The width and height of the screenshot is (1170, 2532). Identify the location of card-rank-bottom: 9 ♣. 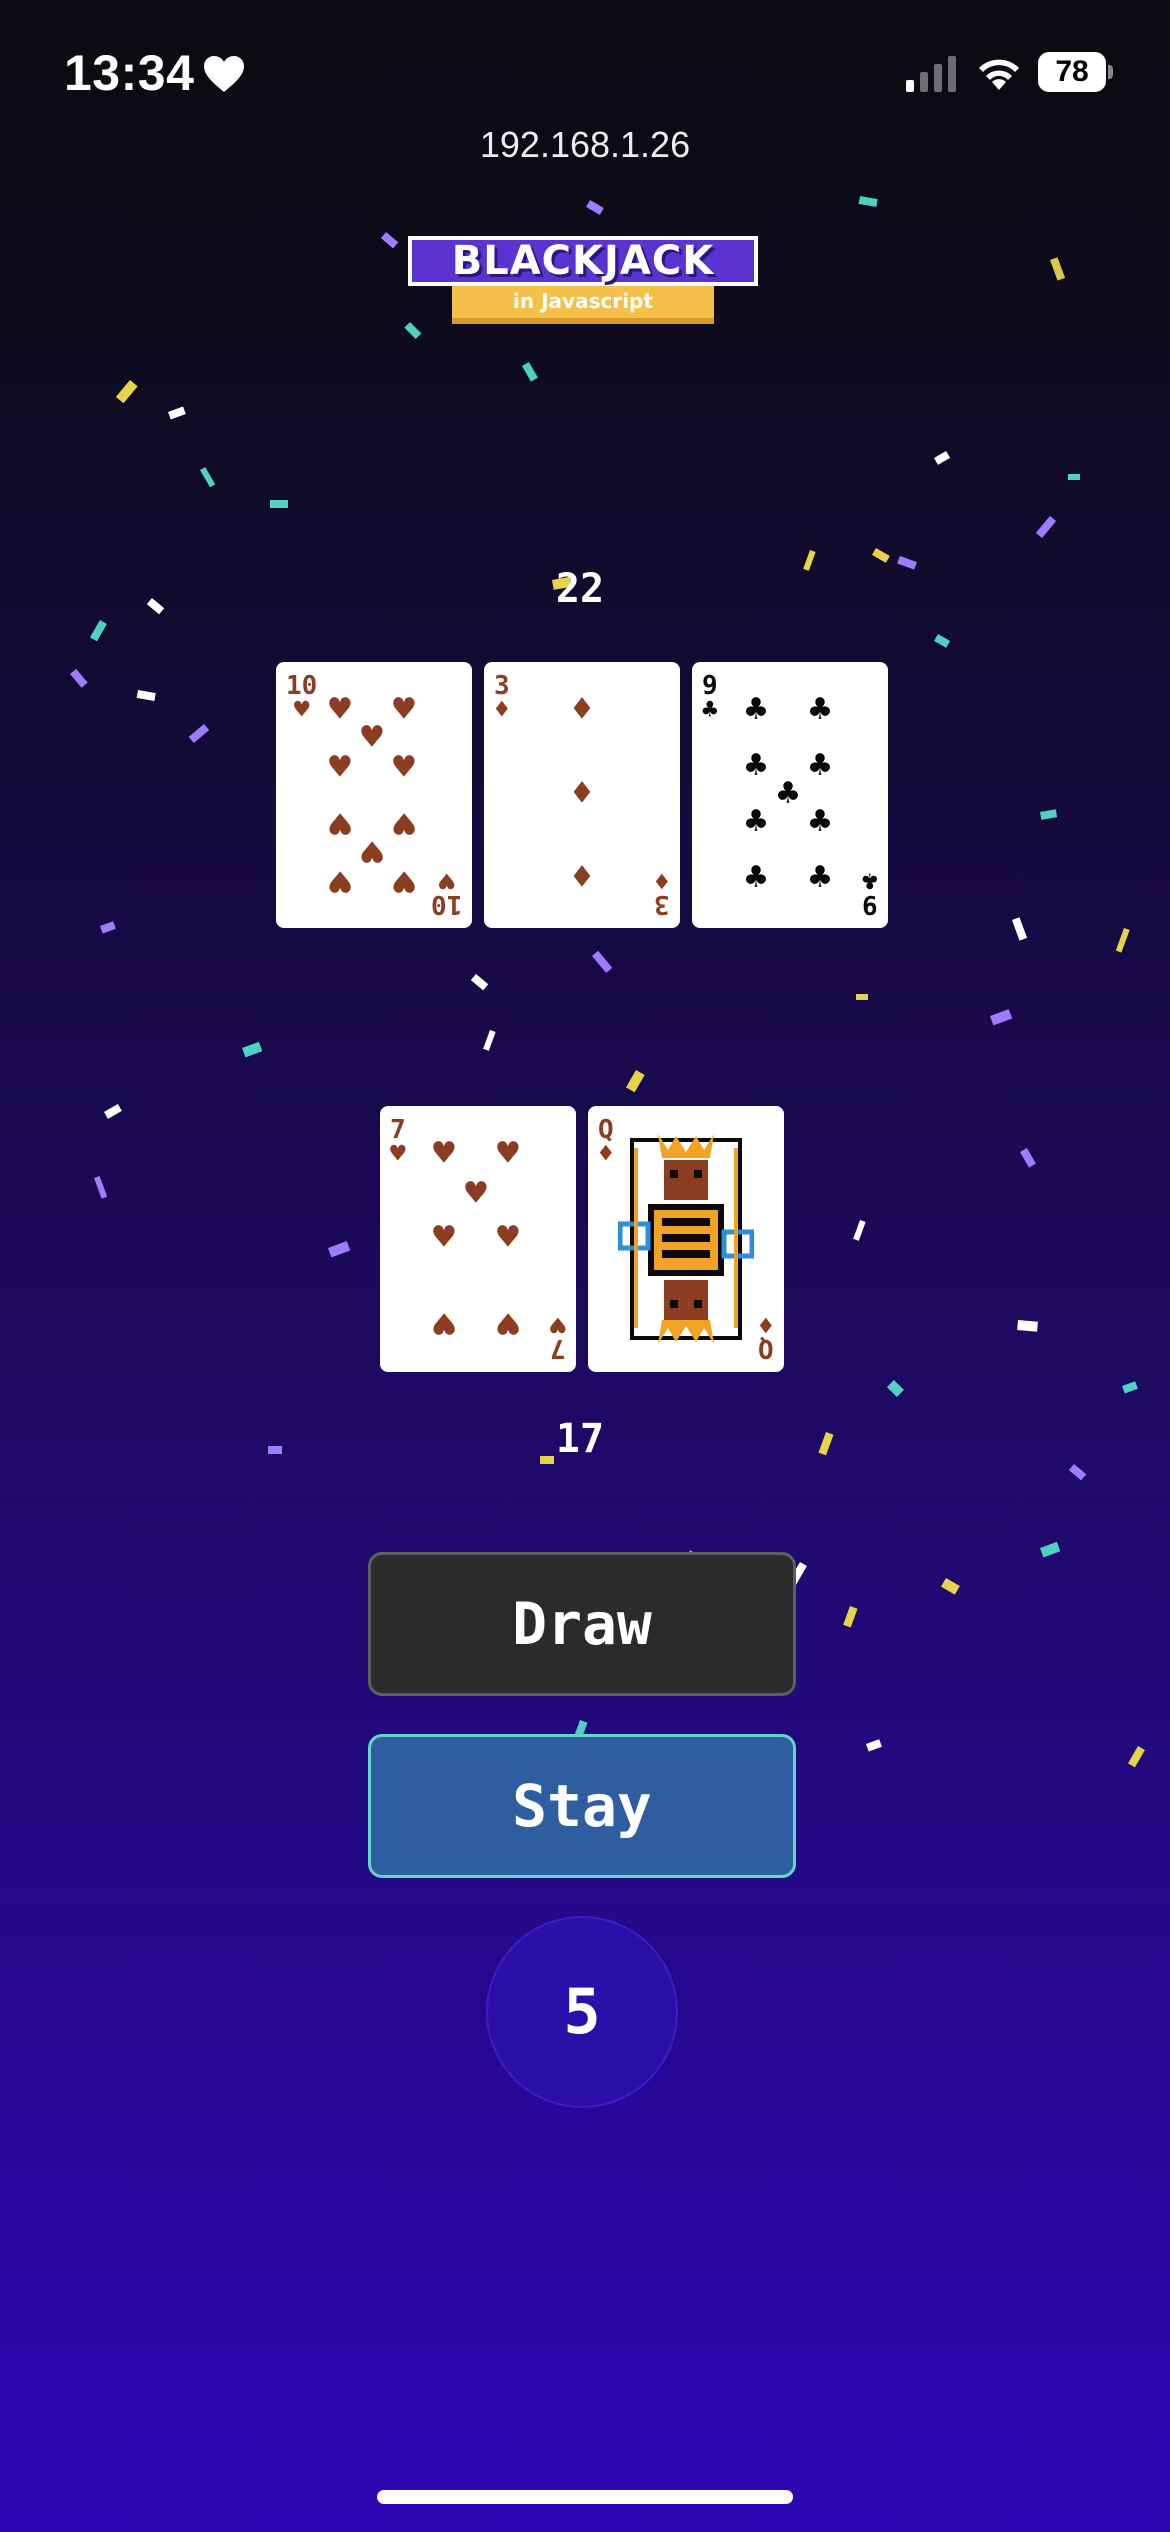
(870, 892).